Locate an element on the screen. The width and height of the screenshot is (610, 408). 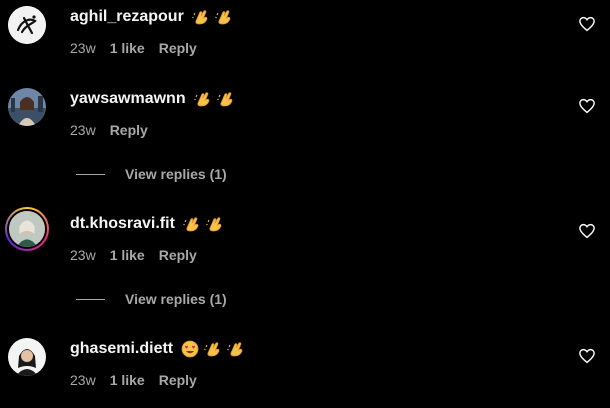
username-line: yawsawmawnn is located at coordinates (152, 99).